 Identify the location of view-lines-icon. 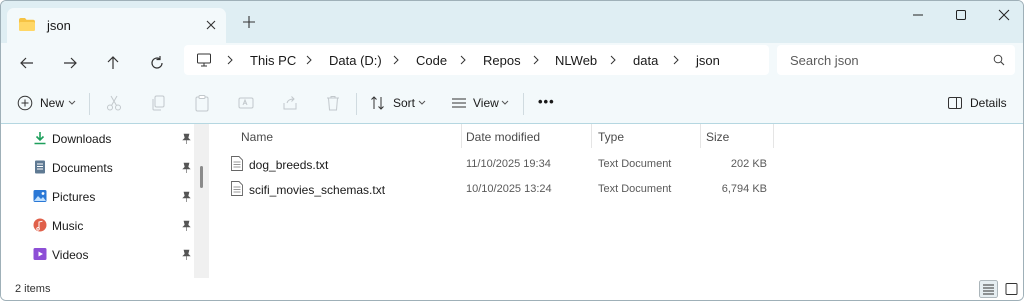
(459, 103).